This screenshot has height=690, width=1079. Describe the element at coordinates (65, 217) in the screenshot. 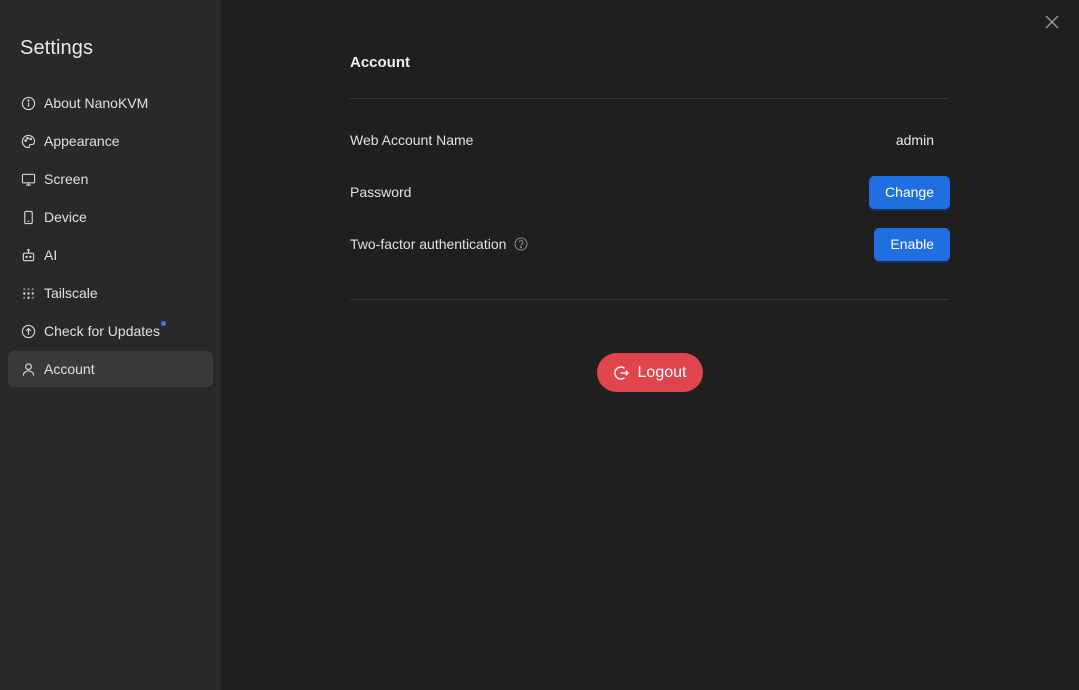

I see `sidebar-item-label: Device` at that location.